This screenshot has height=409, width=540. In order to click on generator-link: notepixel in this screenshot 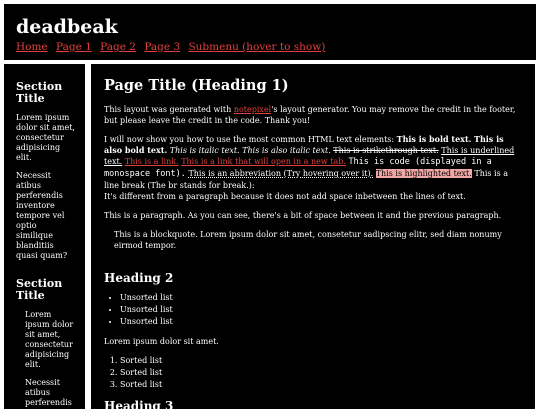, I will do `click(252, 109)`.